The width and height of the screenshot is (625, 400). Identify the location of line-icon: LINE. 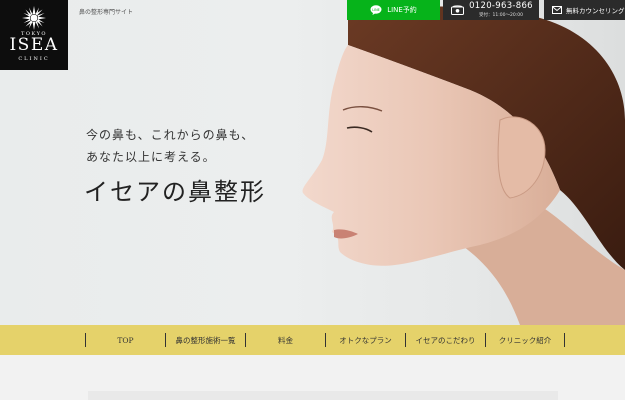
(376, 10).